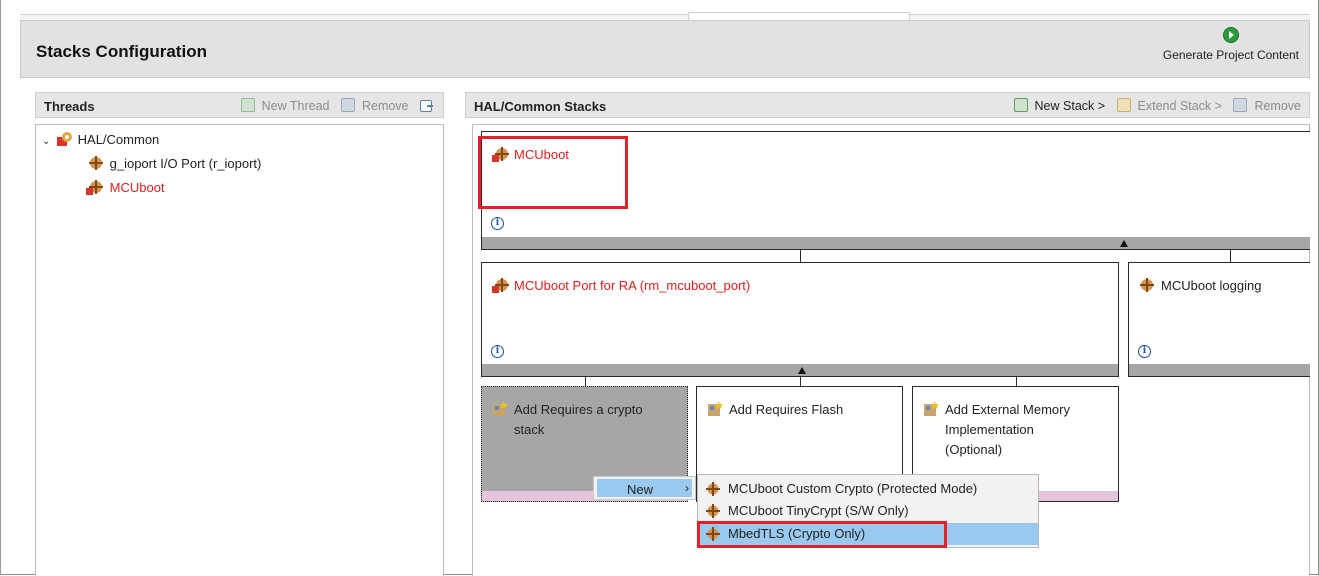 This screenshot has width=1319, height=576. I want to click on threads-panel-header: Threads New Thread Remove, so click(239, 105).